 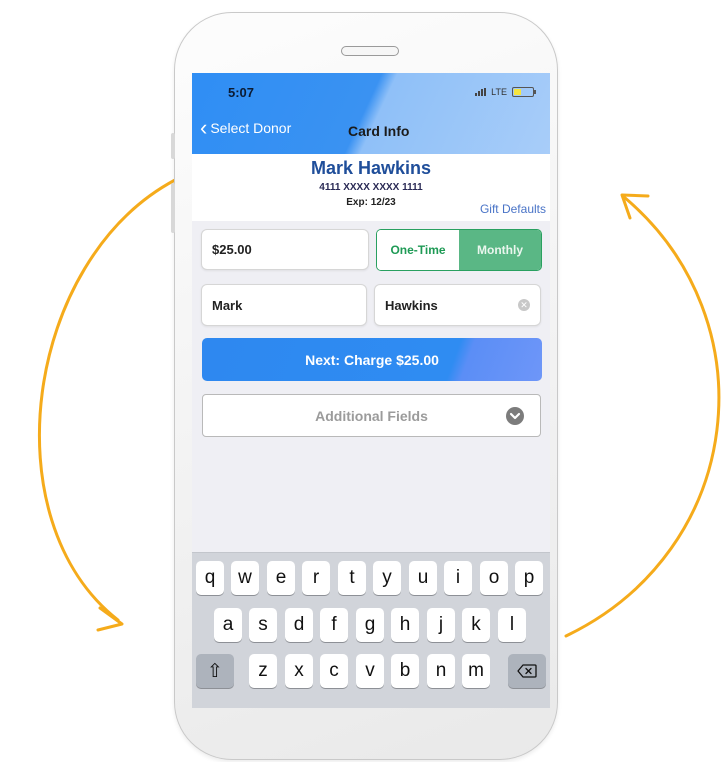 I want to click on key-n: n, so click(x=441, y=671).